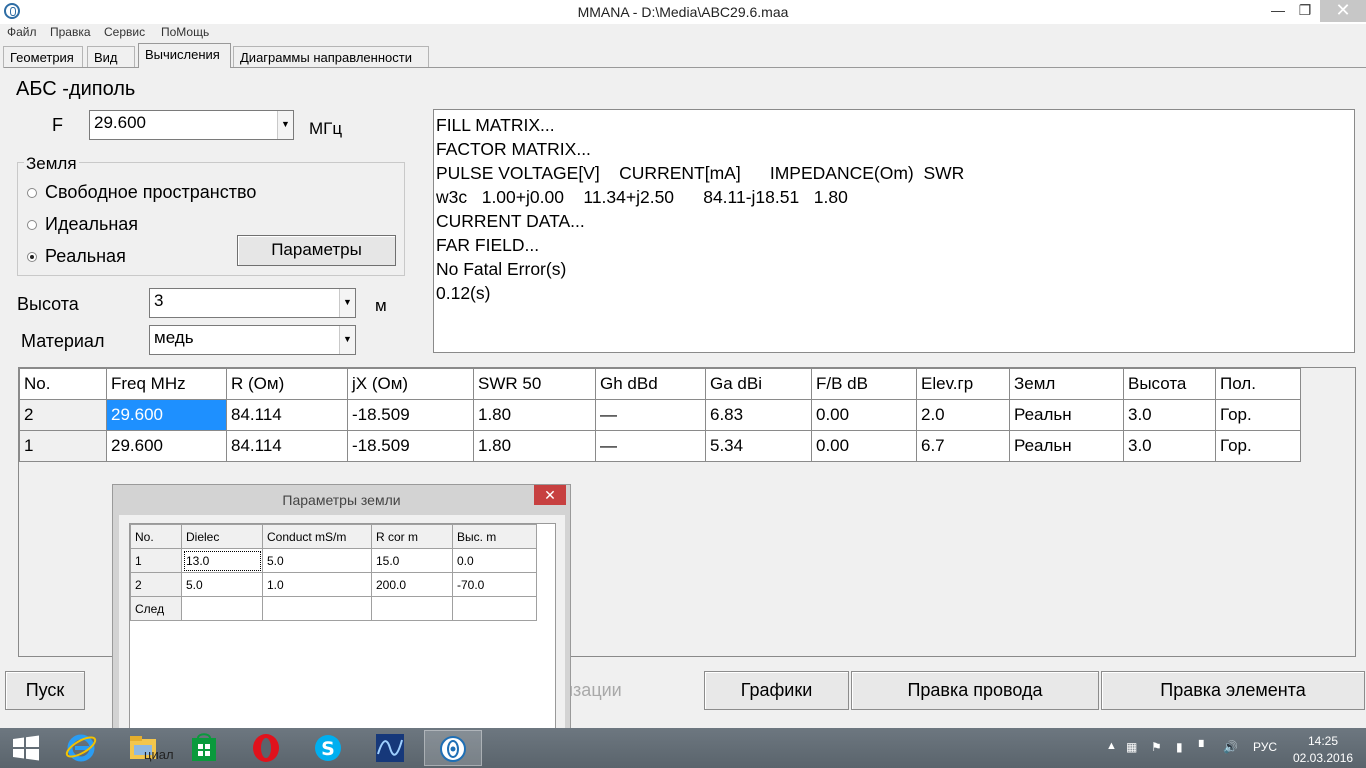 The image size is (1366, 768). Describe the element at coordinates (453, 748) in the screenshot. I see `mmana-icon` at that location.